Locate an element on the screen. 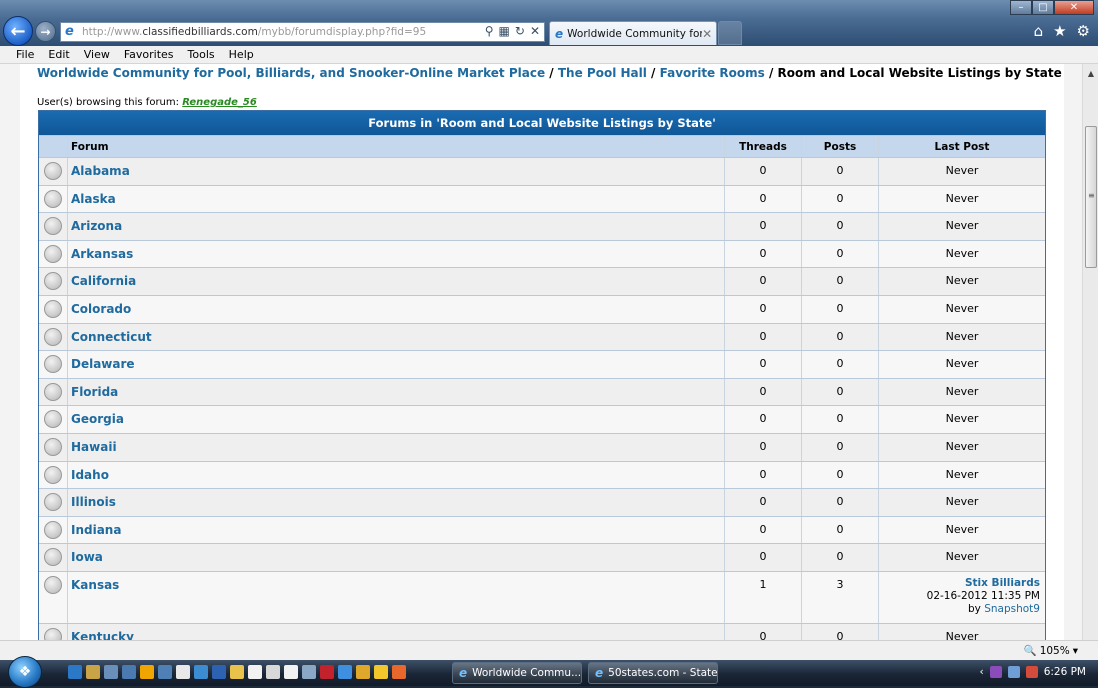 This screenshot has width=1098, height=688. tab-close-icon: ✕ is located at coordinates (707, 34).